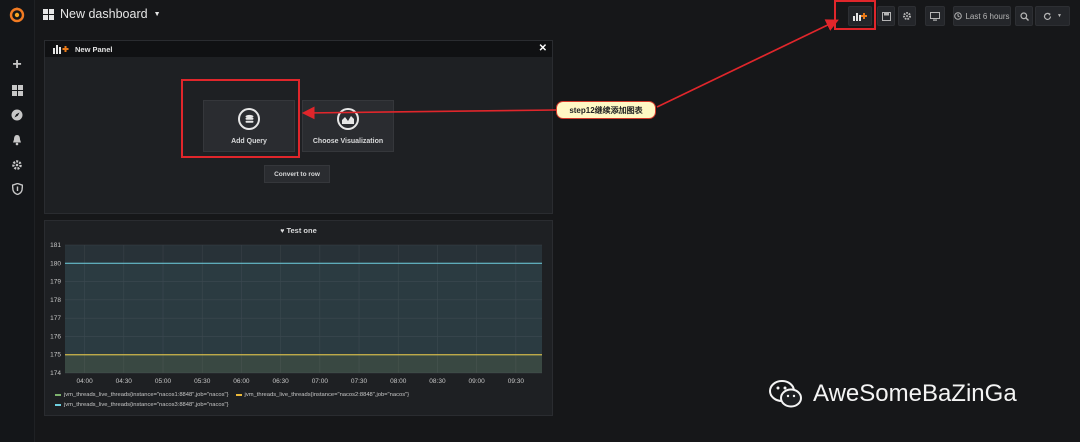  Describe the element at coordinates (747, 63) in the screenshot. I see `arrow-to-add-panel` at that location.